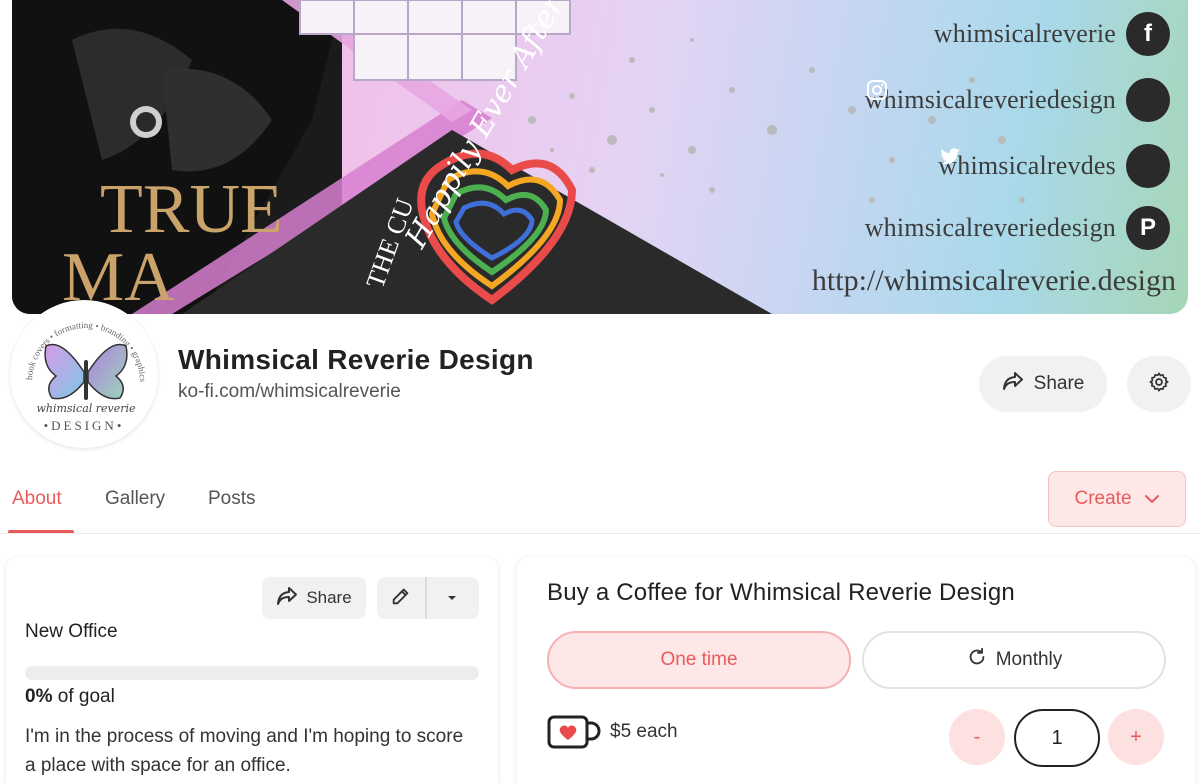 The width and height of the screenshot is (1200, 783). What do you see at coordinates (1148, 228) in the screenshot?
I see `pinterest-icon: P` at bounding box center [1148, 228].